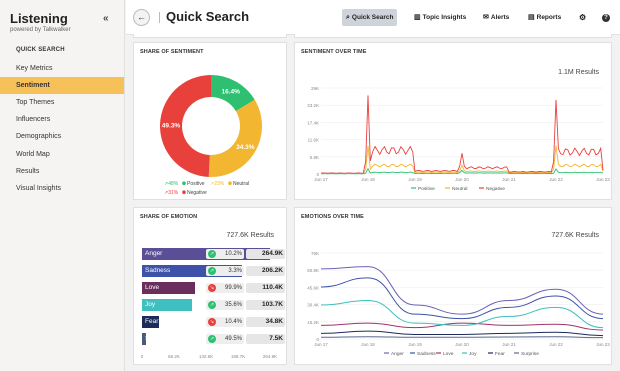  I want to click on emotion-row-love: Love ↘ 99.9% 110.4K, so click(214, 288).